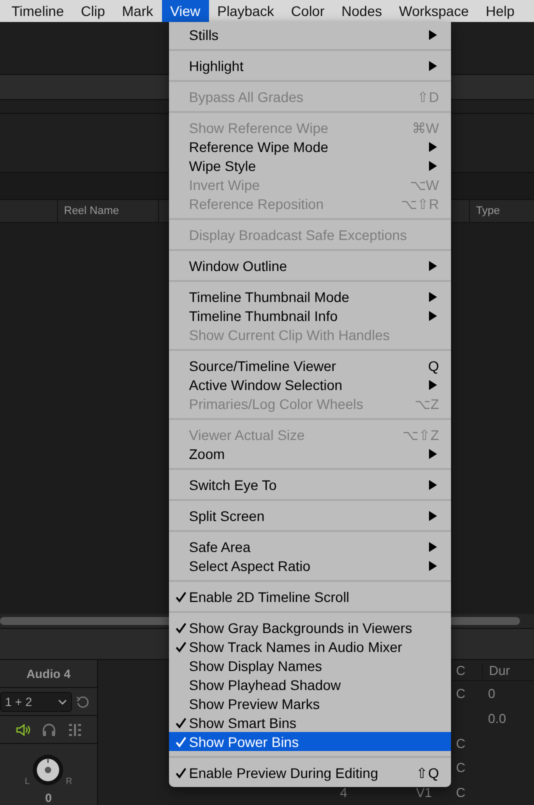 The width and height of the screenshot is (534, 805). I want to click on table-cell: 4, so click(344, 792).